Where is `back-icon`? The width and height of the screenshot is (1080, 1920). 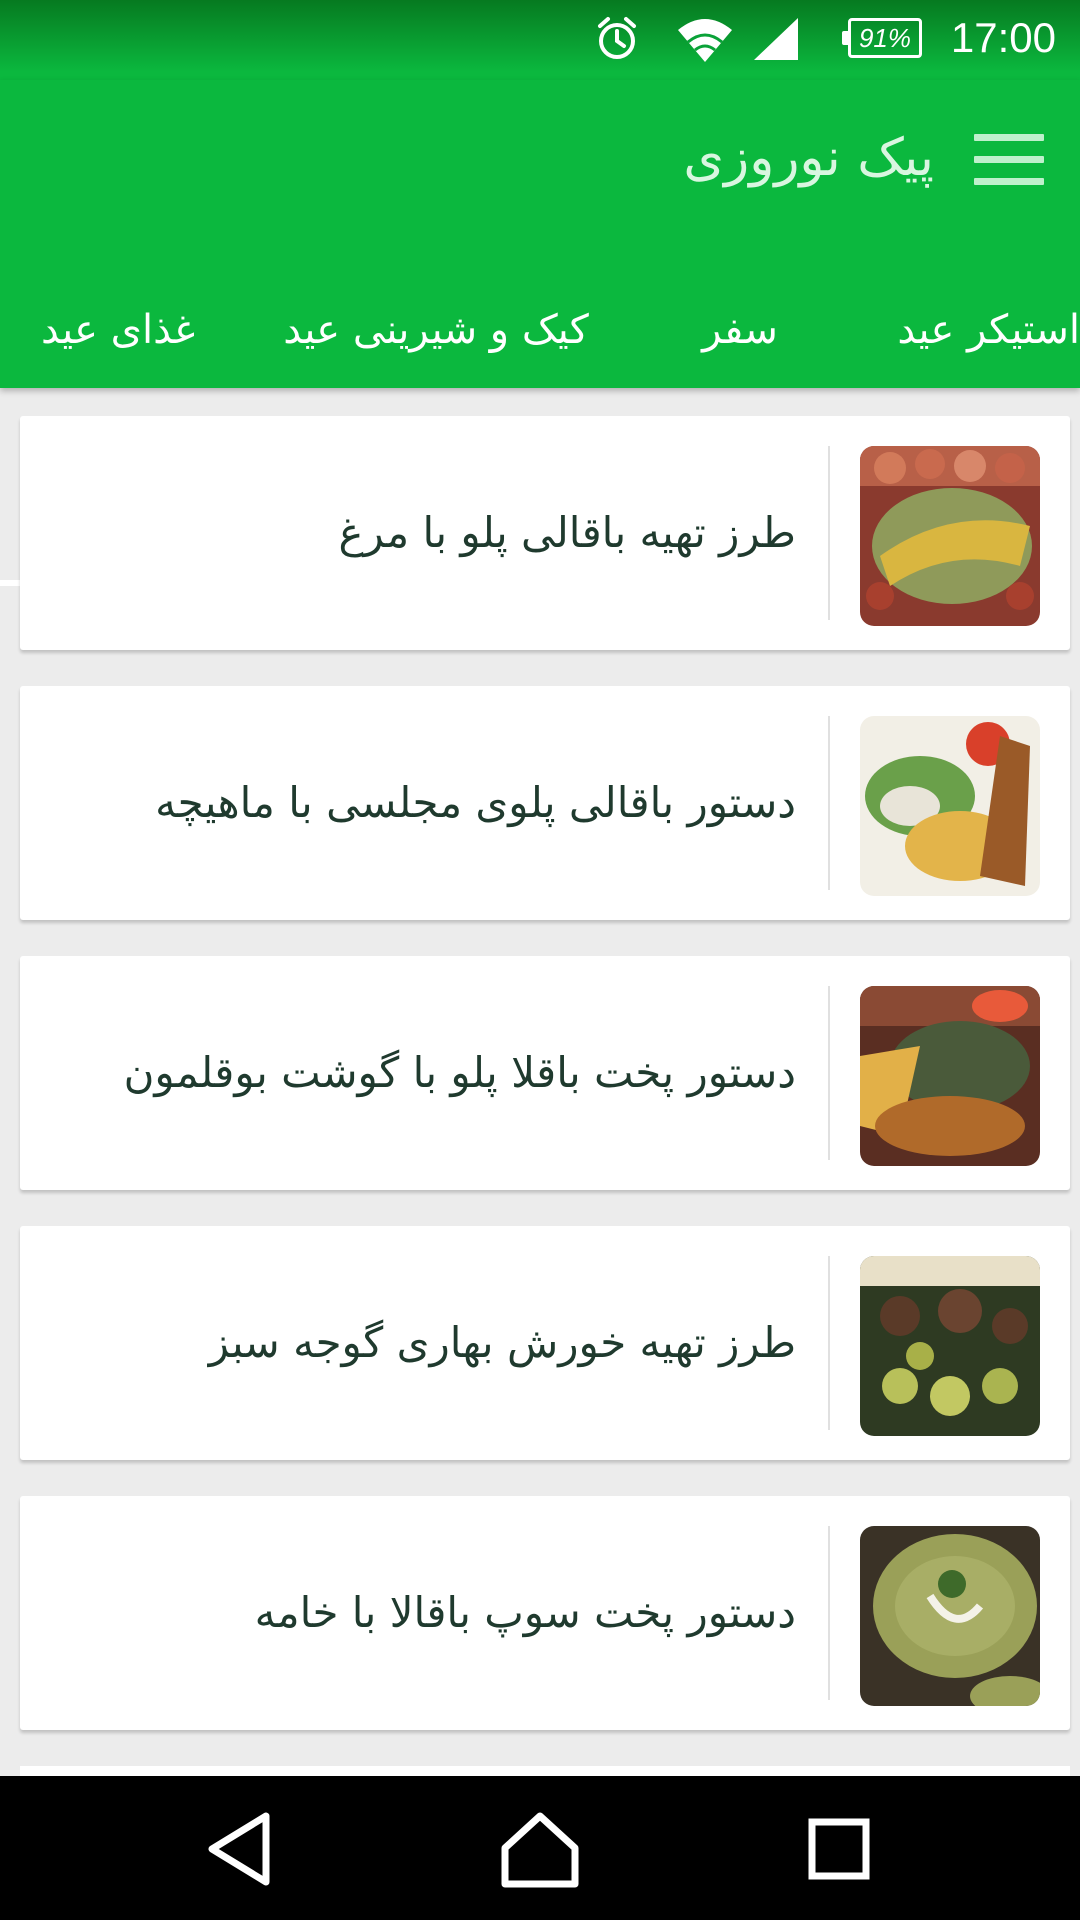 back-icon is located at coordinates (241, 1849).